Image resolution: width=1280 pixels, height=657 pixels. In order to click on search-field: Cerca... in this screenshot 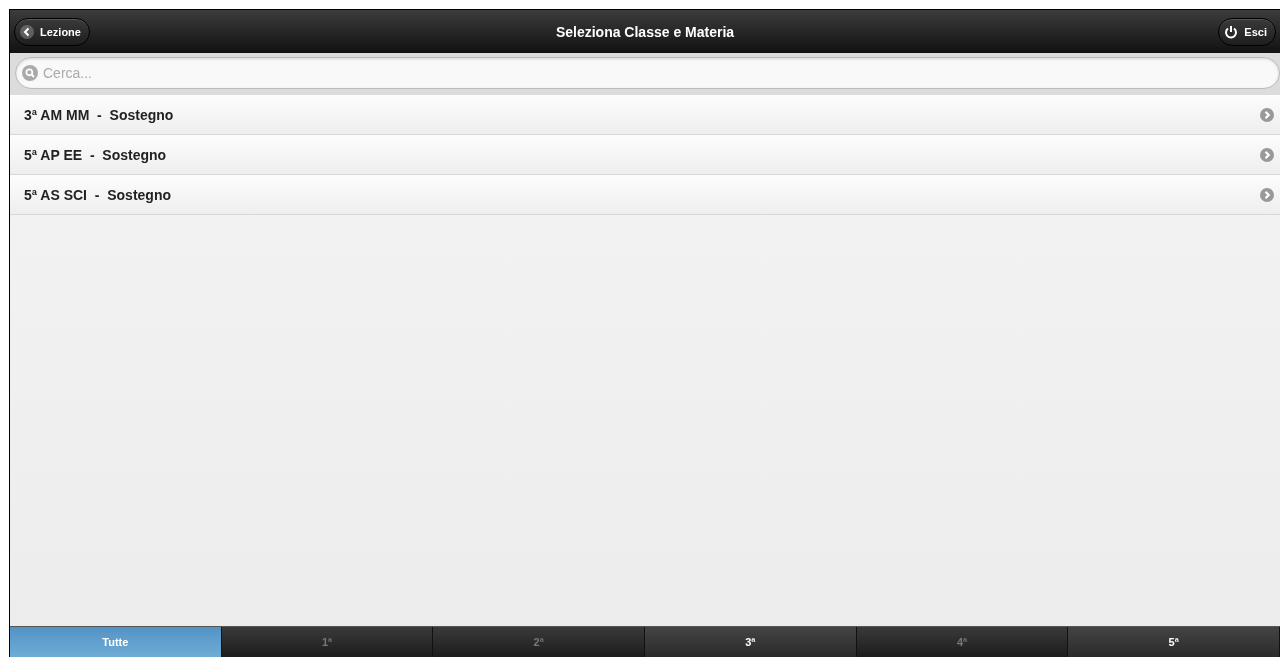, I will do `click(647, 73)`.